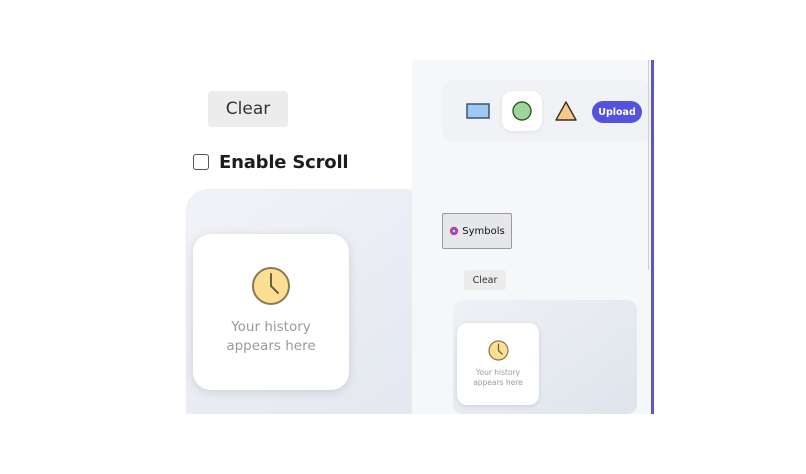 The width and height of the screenshot is (806, 474). I want to click on enable-scroll-label: Enable Scroll, so click(284, 162).